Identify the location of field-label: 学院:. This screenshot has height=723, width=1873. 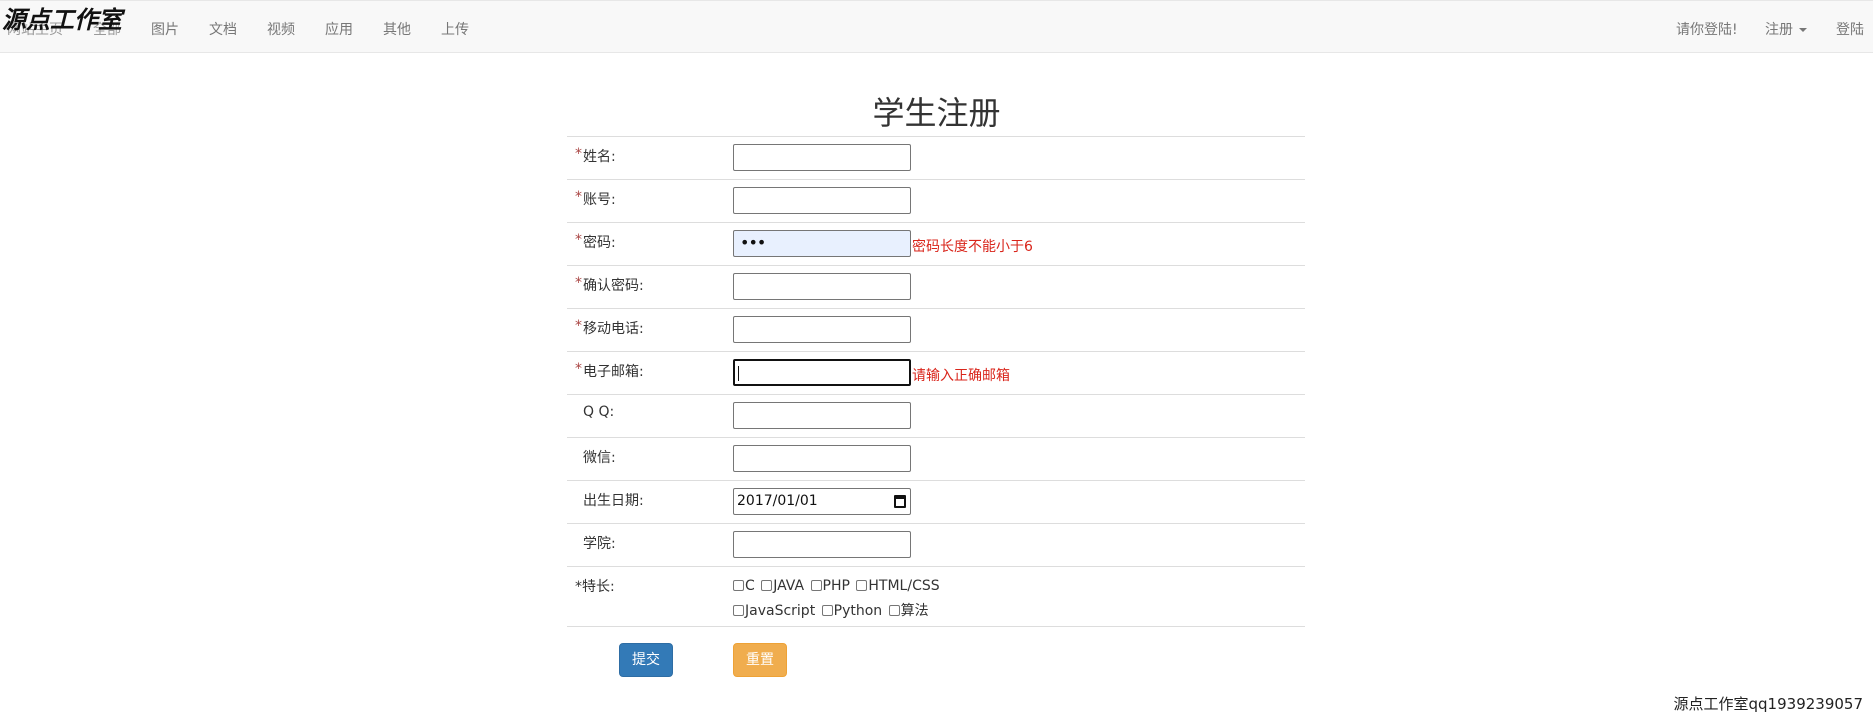
(599, 544).